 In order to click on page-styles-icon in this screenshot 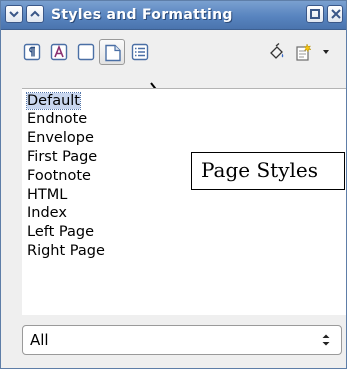, I will do `click(113, 53)`.